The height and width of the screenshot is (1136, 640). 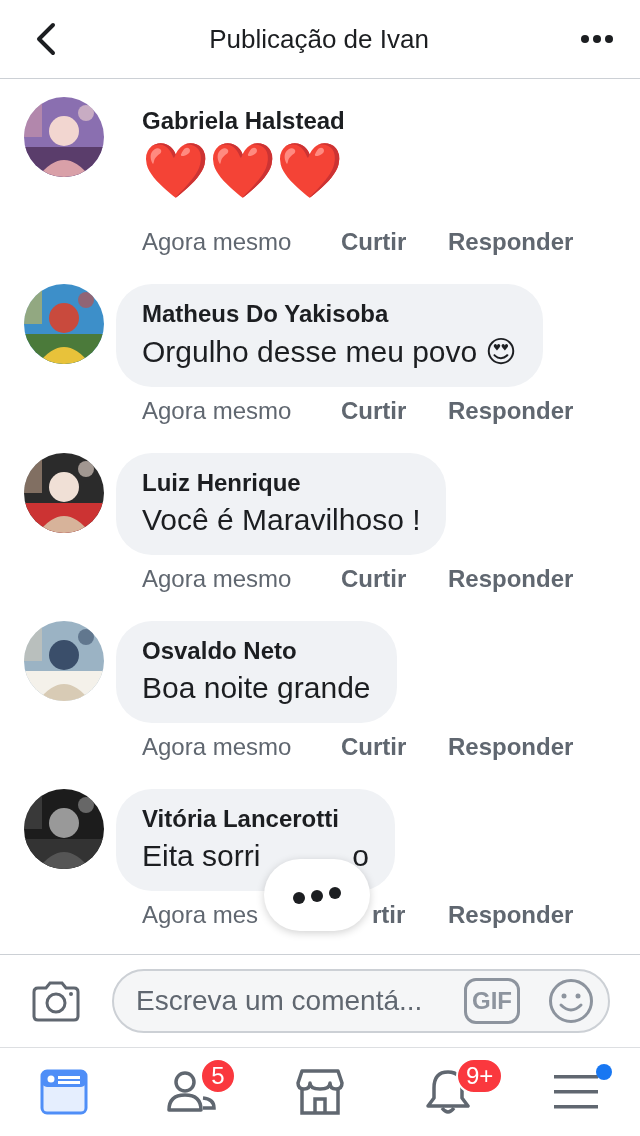 What do you see at coordinates (345, 121) in the screenshot?
I see `commenter-name: Gabriela Halstead` at bounding box center [345, 121].